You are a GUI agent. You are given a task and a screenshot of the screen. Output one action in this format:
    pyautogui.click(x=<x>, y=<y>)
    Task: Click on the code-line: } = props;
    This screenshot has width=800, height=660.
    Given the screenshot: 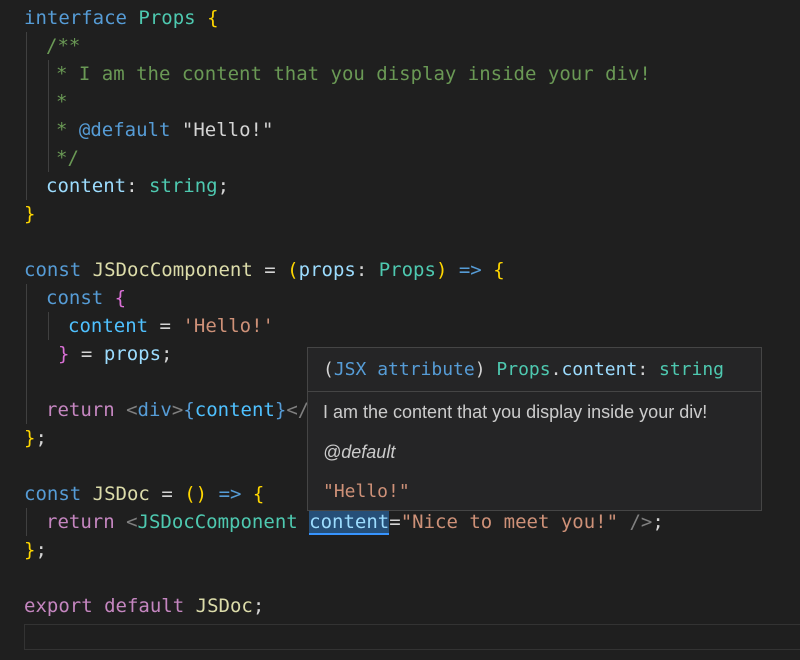 What is the action you would take?
    pyautogui.click(x=115, y=354)
    